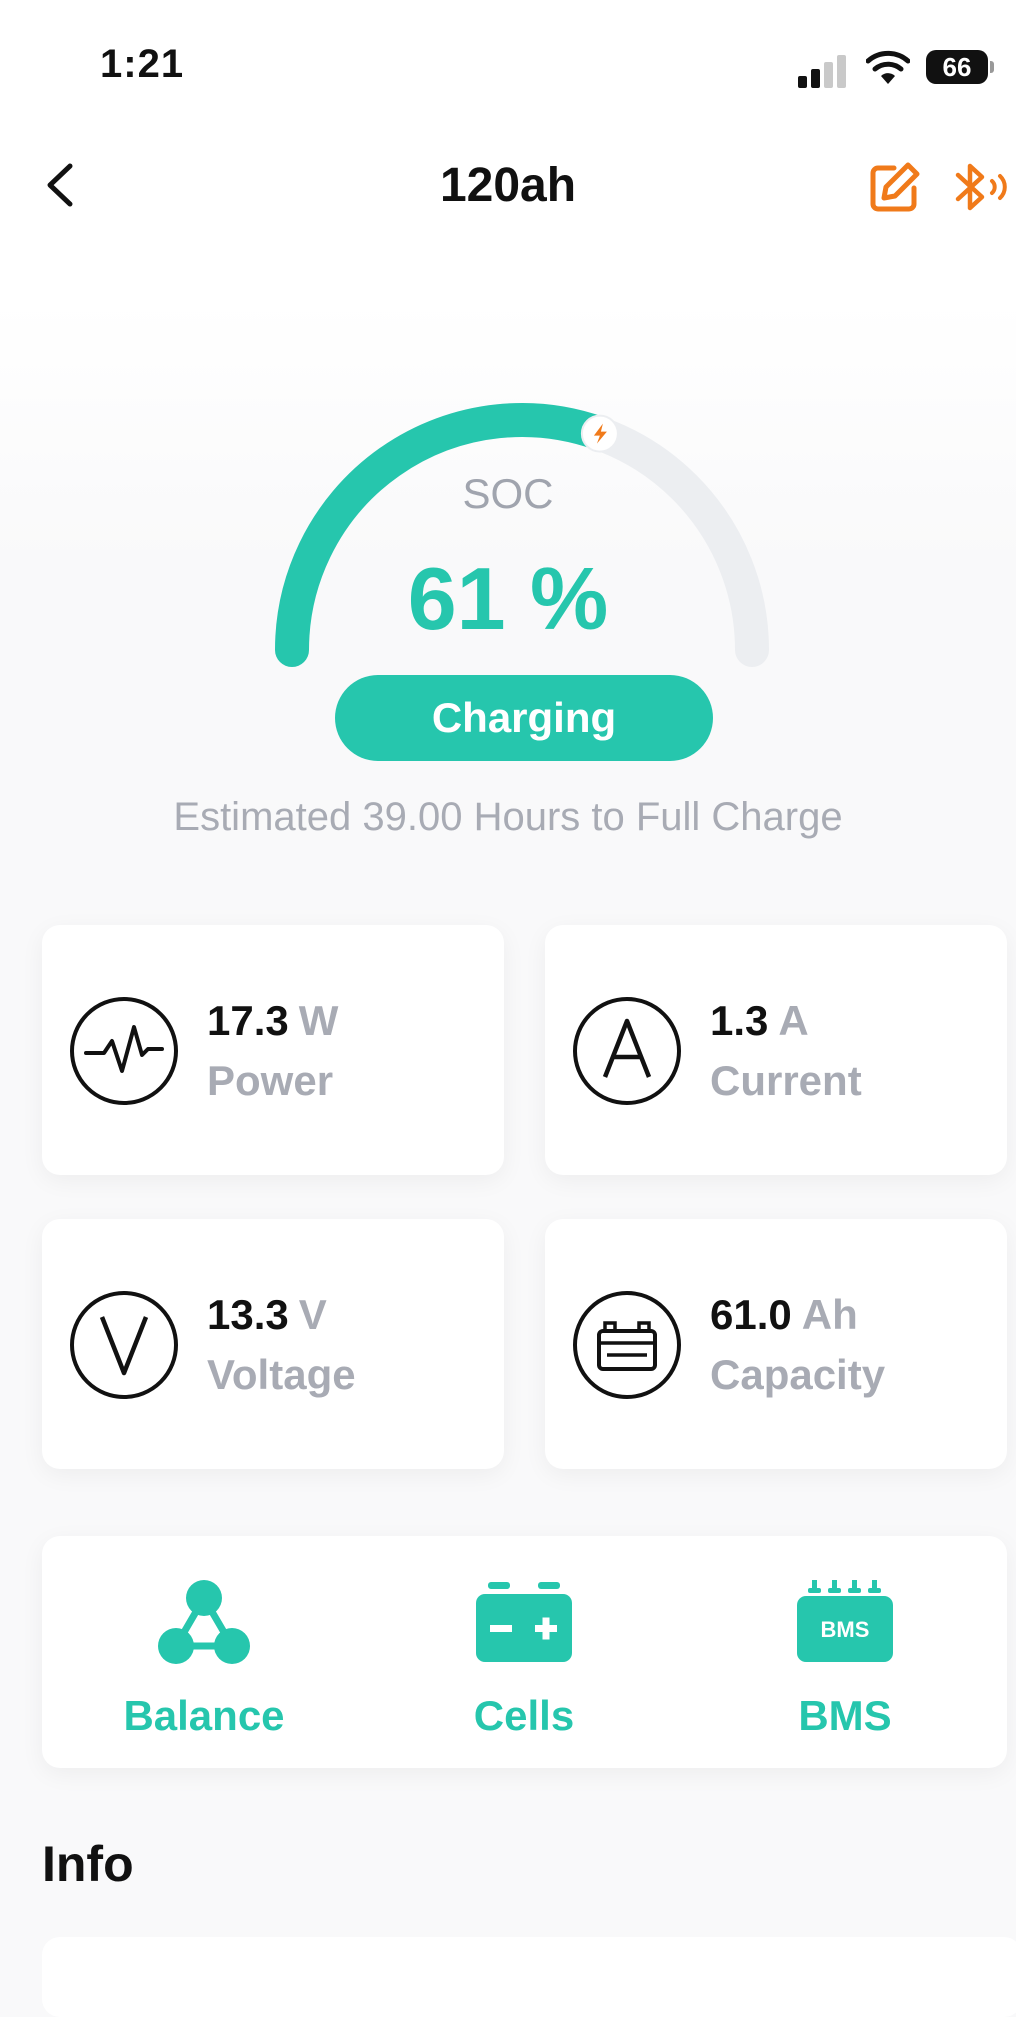  I want to click on charging-status-badge: Charging, so click(524, 718).